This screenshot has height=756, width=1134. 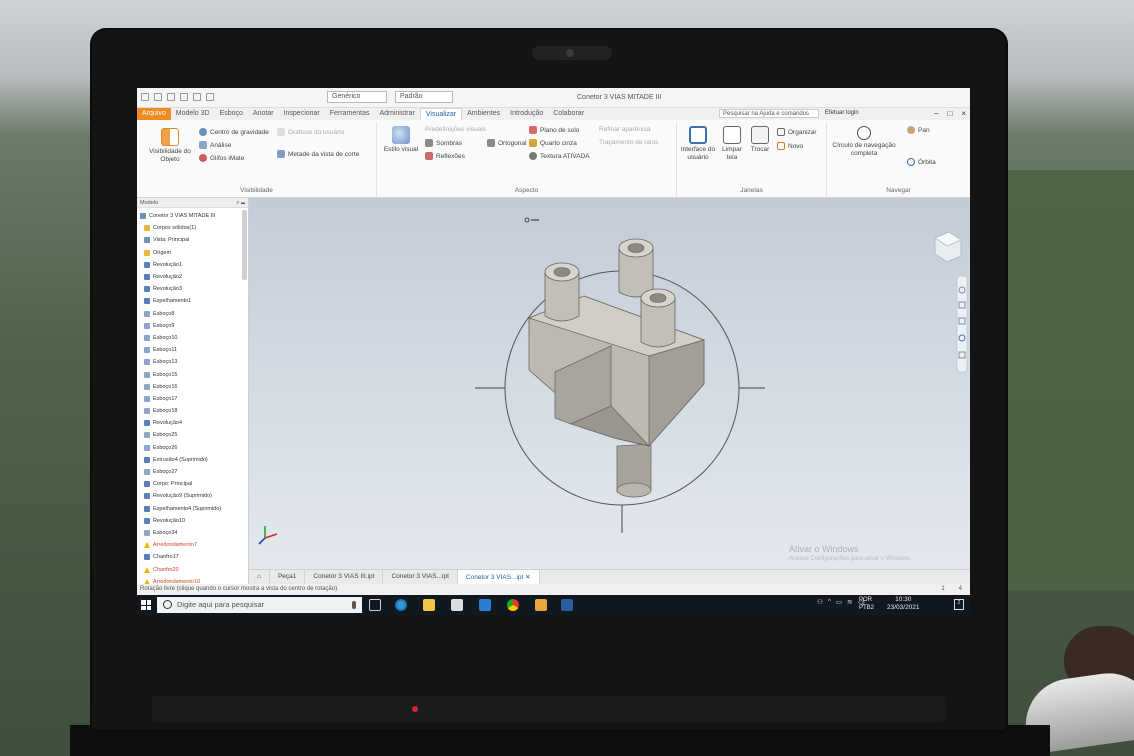 I want to click on material-select: Genérico, so click(x=357, y=97).